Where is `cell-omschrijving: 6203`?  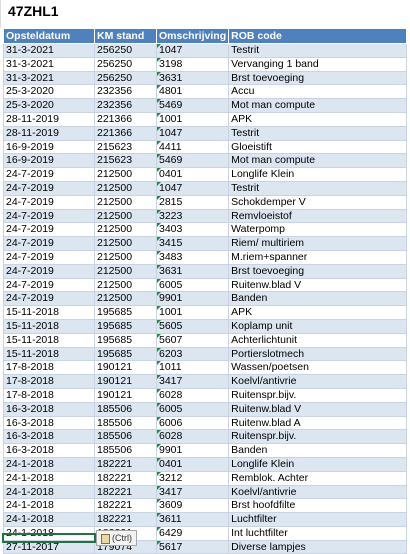
cell-omschrijving: 6203 is located at coordinates (192, 354).